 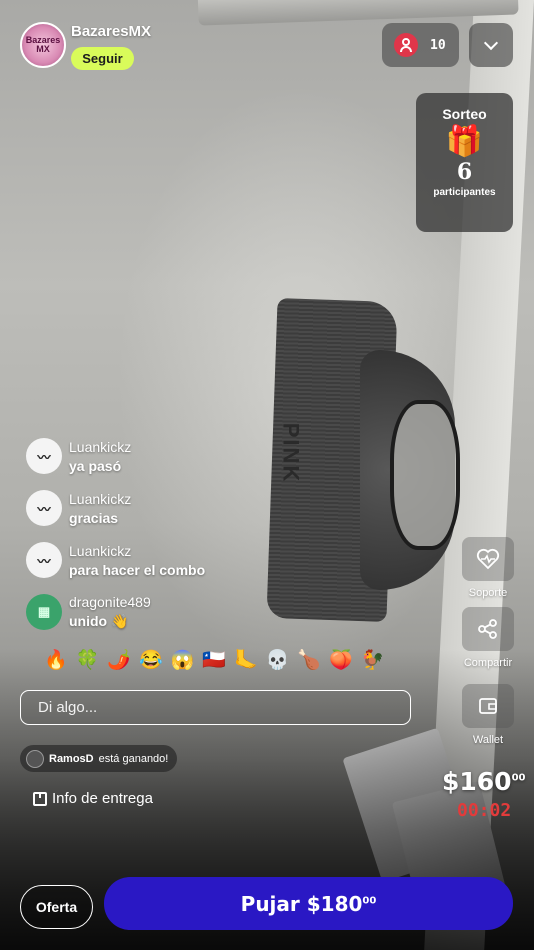 What do you see at coordinates (35, 758) in the screenshot?
I see `winner-avatar` at bounding box center [35, 758].